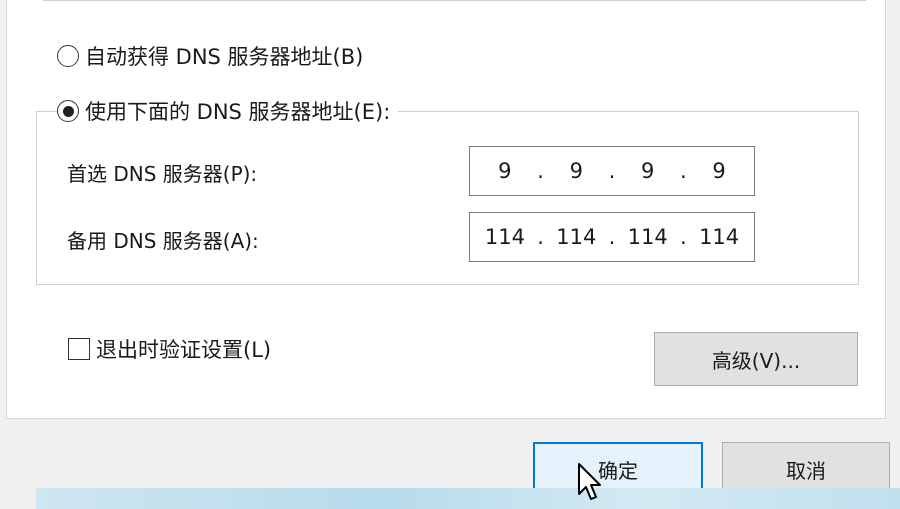  Describe the element at coordinates (224, 57) in the screenshot. I see `radio-auto-dns-label: 自动获得 DNS 服务器地址(B)` at that location.